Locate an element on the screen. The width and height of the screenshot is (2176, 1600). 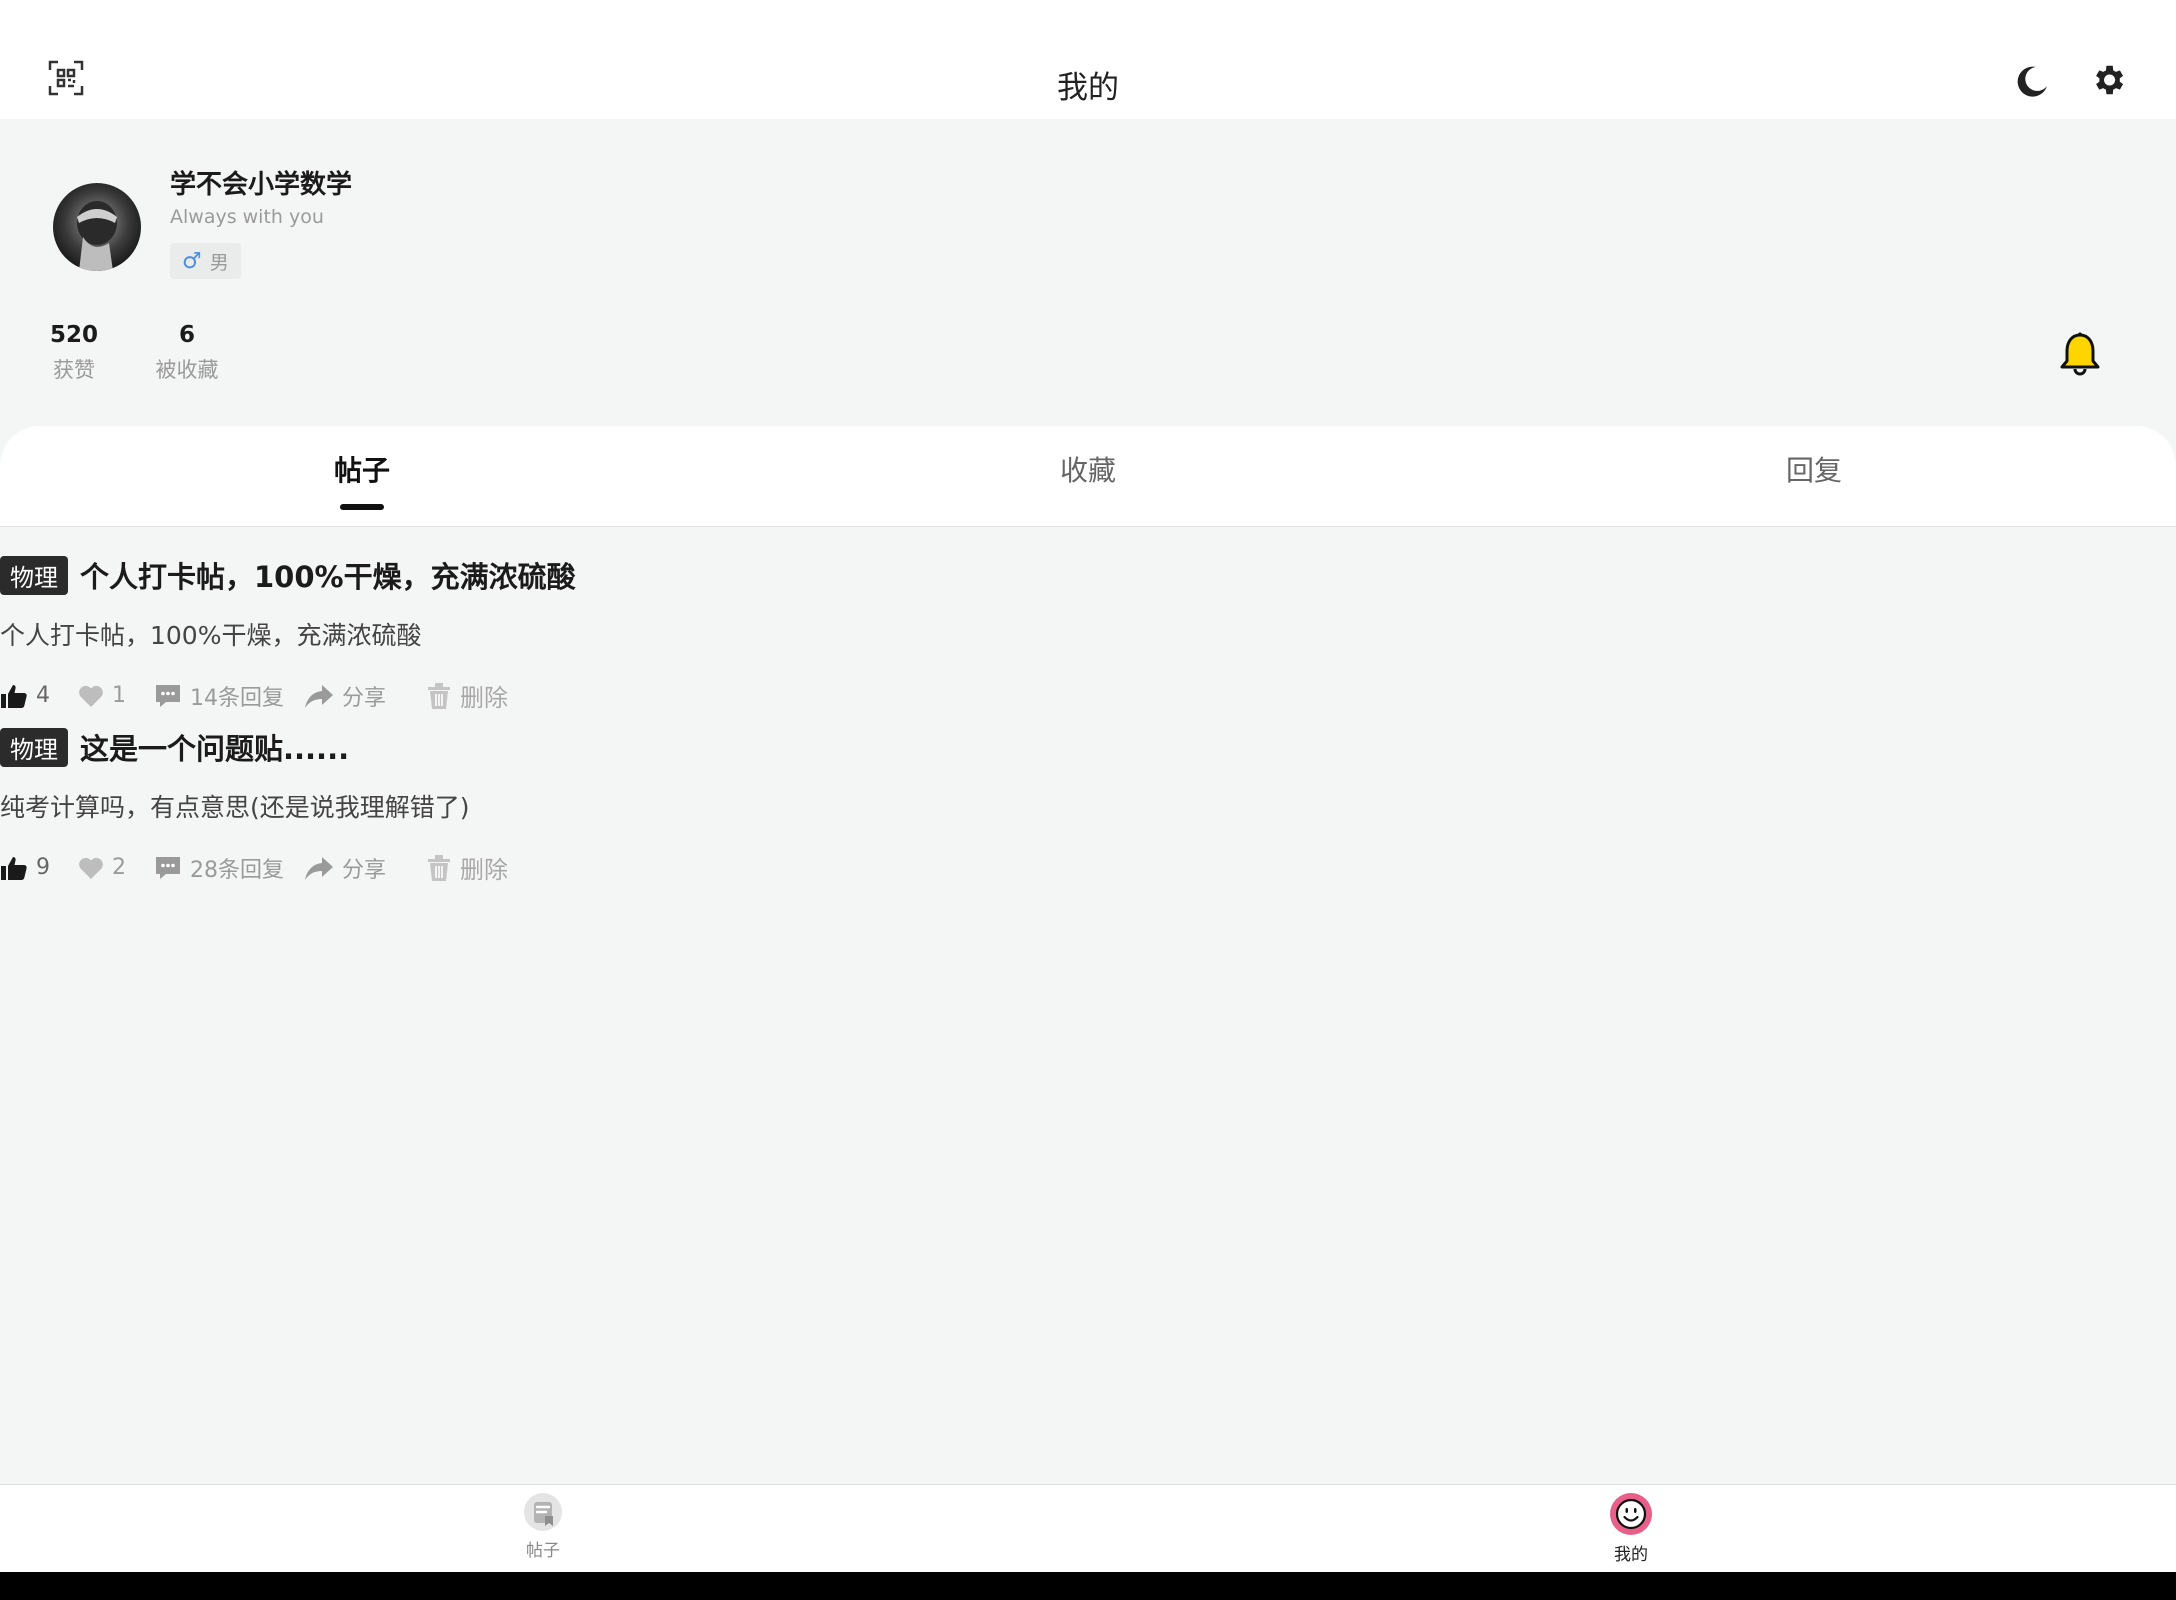
nav-label: 我的 is located at coordinates (1631, 1555).